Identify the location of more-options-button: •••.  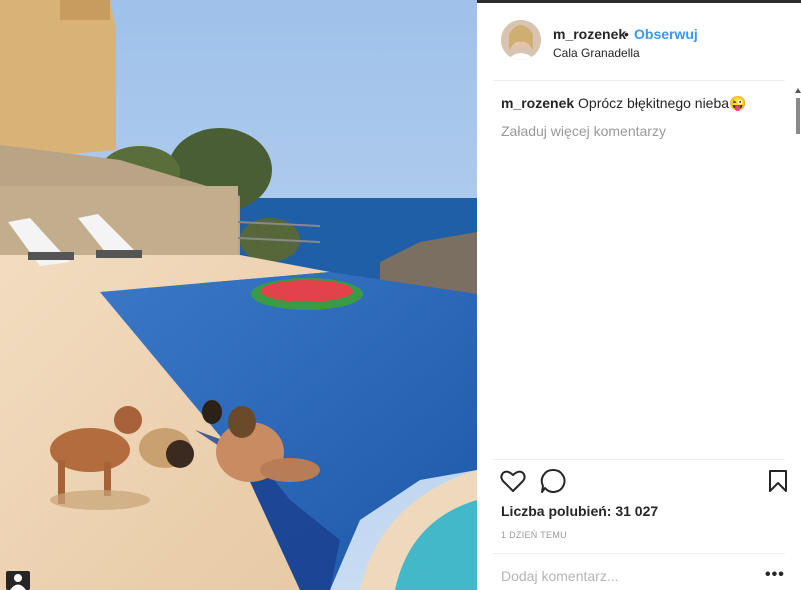
(775, 575).